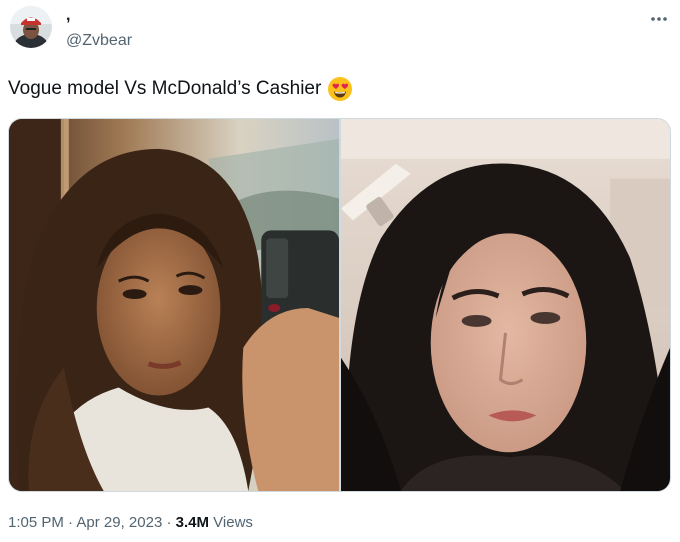 The image size is (680, 542). What do you see at coordinates (165, 88) in the screenshot?
I see `tweet-text-content: Vogue model Vs McDonald’s Cashier` at bounding box center [165, 88].